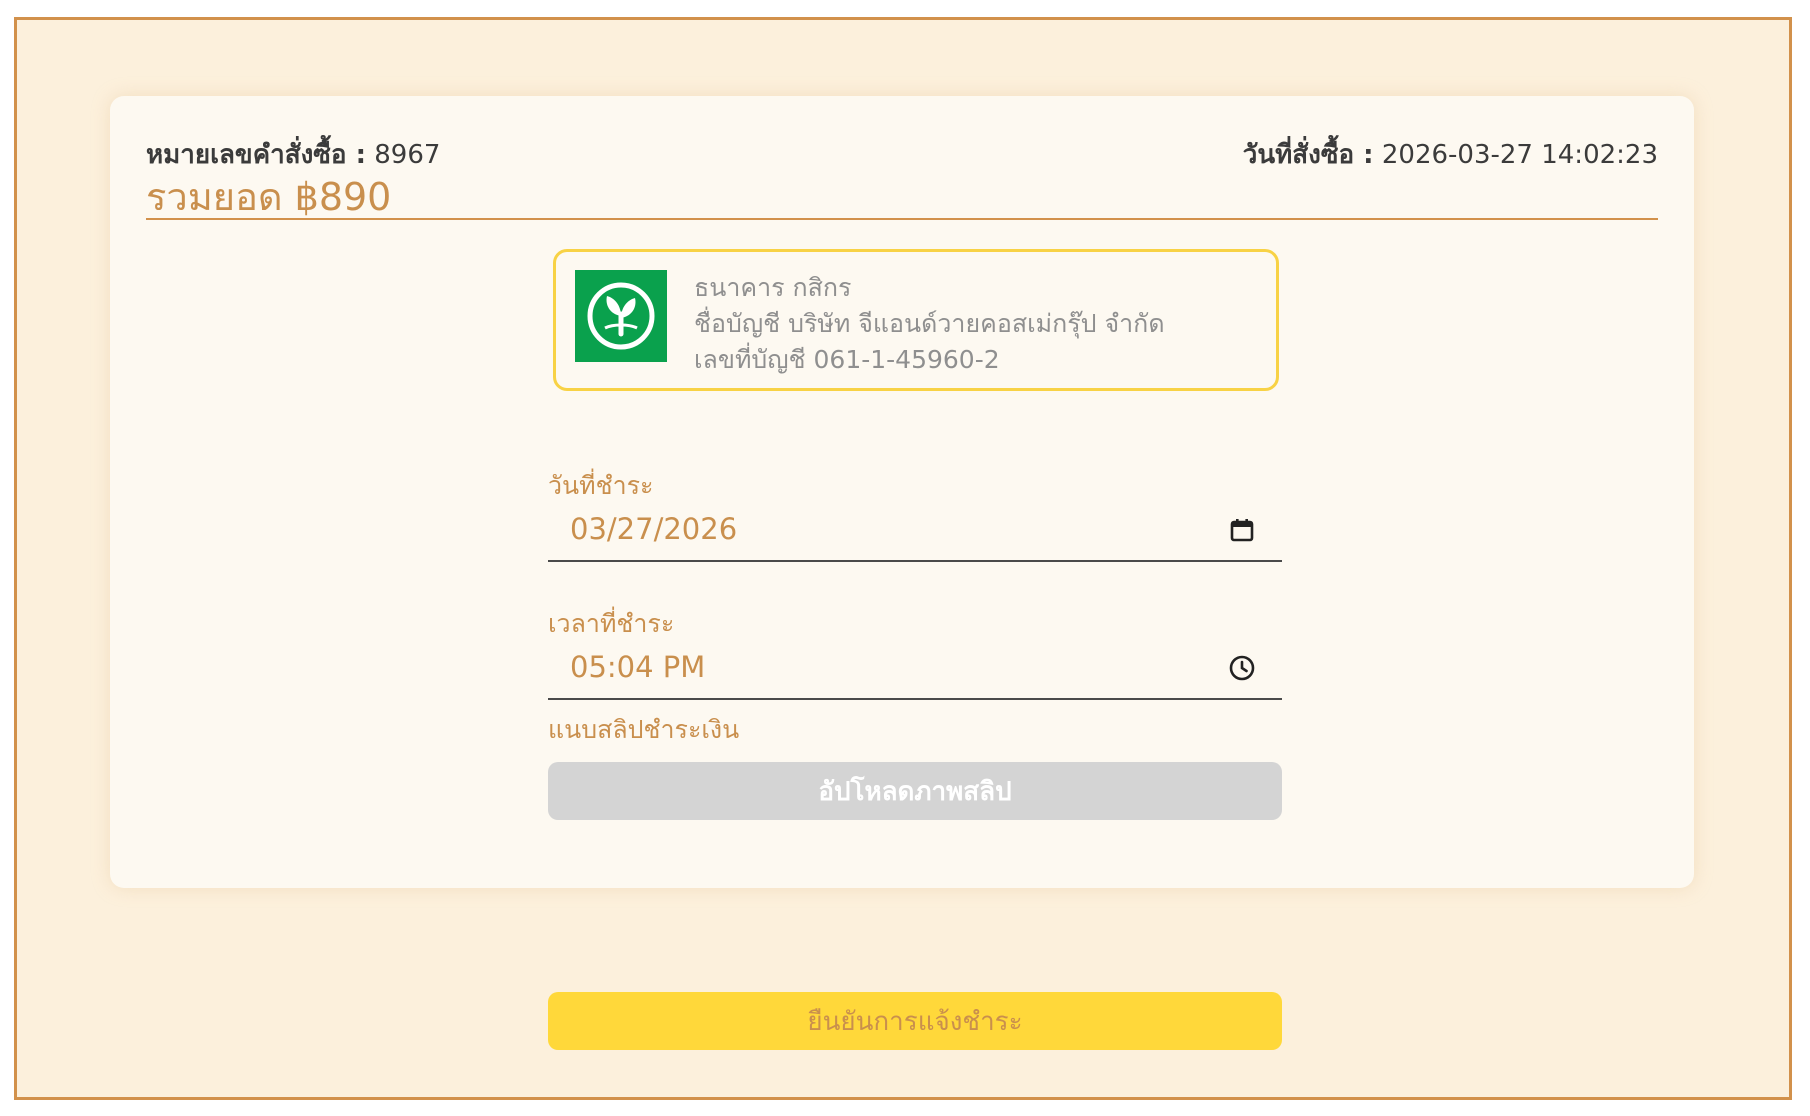 This screenshot has height=1116, width=1810. What do you see at coordinates (1308, 155) in the screenshot?
I see `order-date-label: วันที่สั่งซื้อ :` at bounding box center [1308, 155].